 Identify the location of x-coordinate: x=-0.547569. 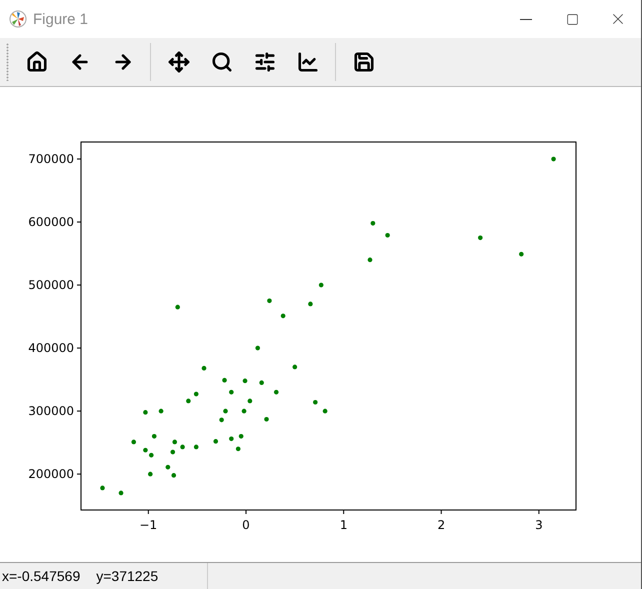
(41, 576).